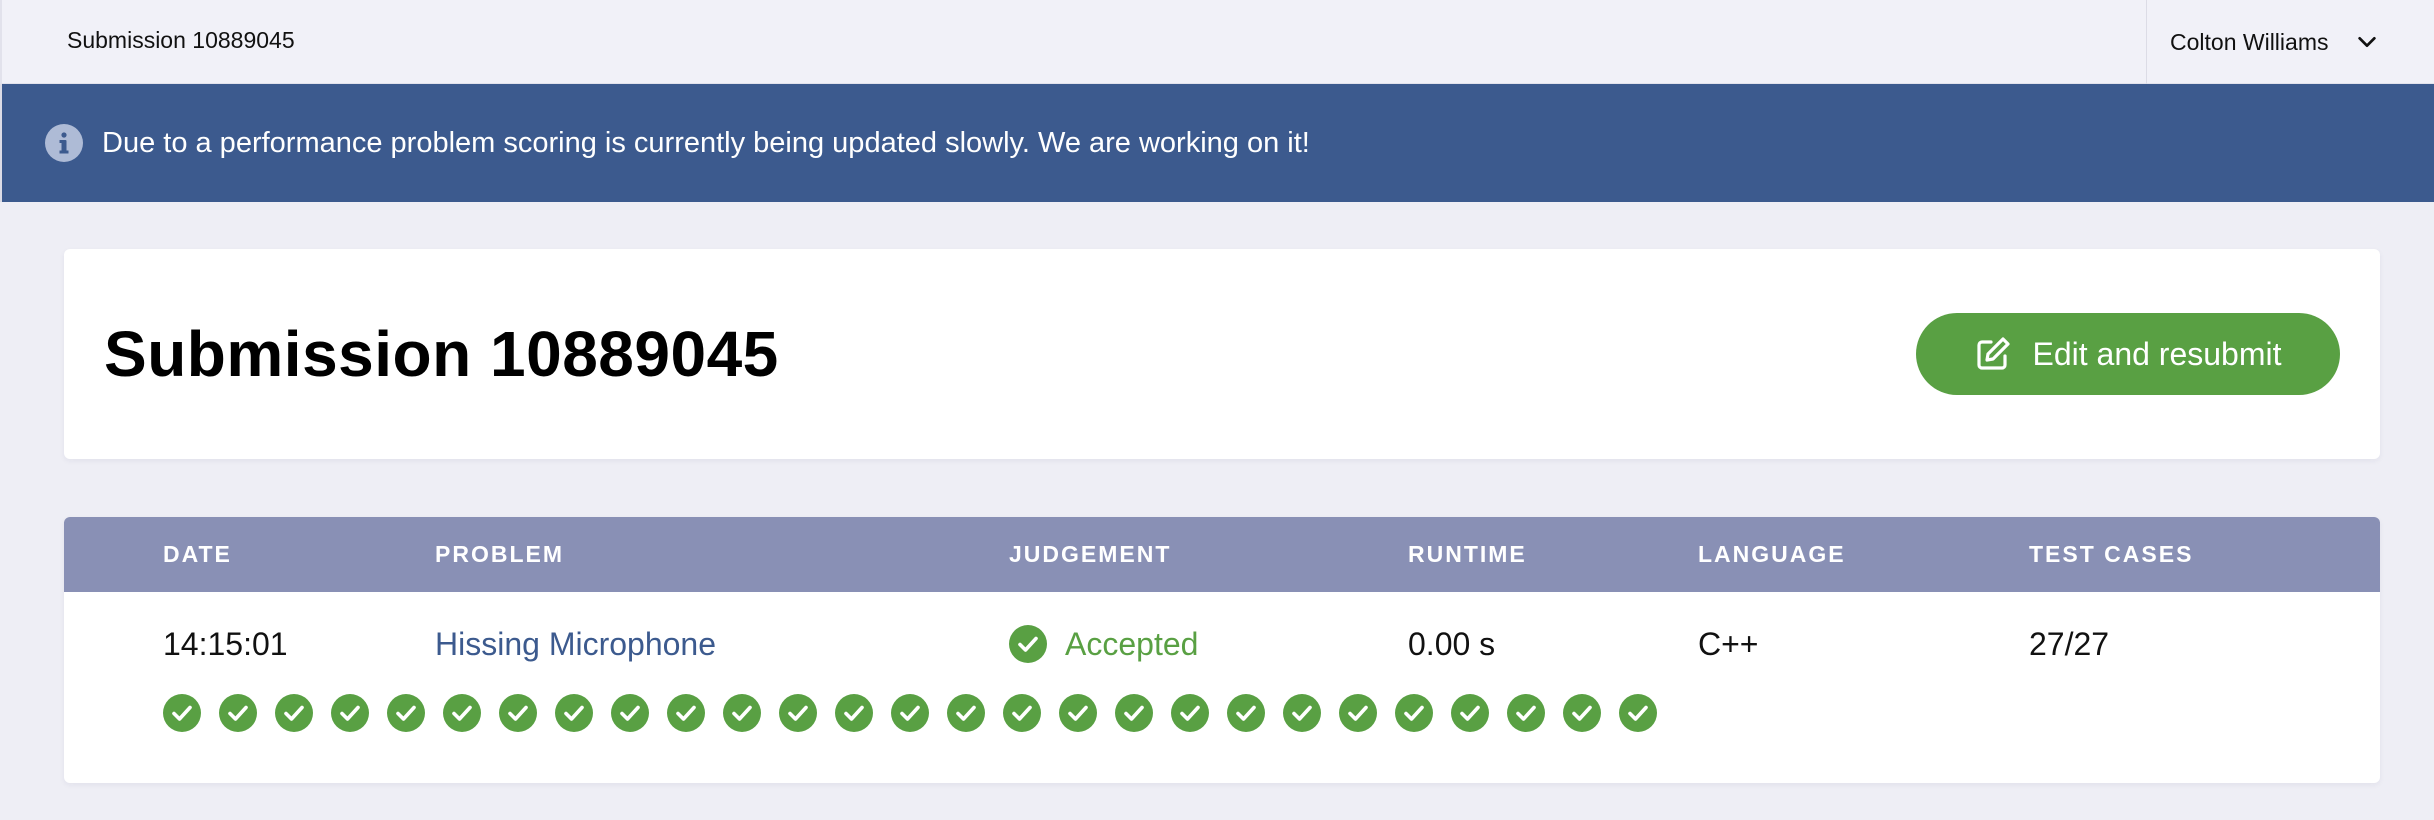 This screenshot has height=820, width=2434. What do you see at coordinates (2367, 42) in the screenshot?
I see `chevron-down-icon` at bounding box center [2367, 42].